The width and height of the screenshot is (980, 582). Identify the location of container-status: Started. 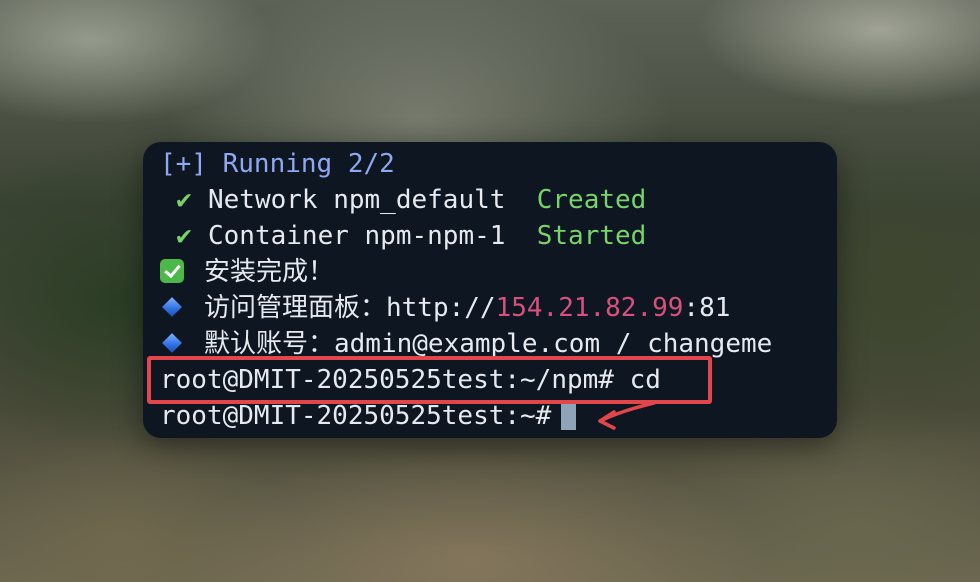
(591, 236).